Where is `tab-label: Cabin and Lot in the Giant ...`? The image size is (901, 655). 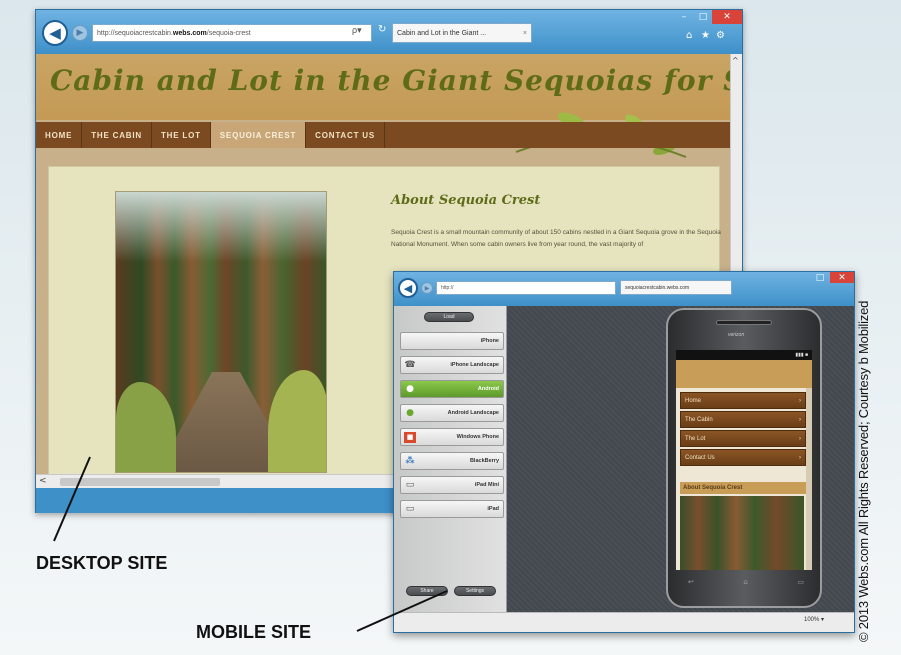 tab-label: Cabin and Lot in the Giant ... is located at coordinates (442, 33).